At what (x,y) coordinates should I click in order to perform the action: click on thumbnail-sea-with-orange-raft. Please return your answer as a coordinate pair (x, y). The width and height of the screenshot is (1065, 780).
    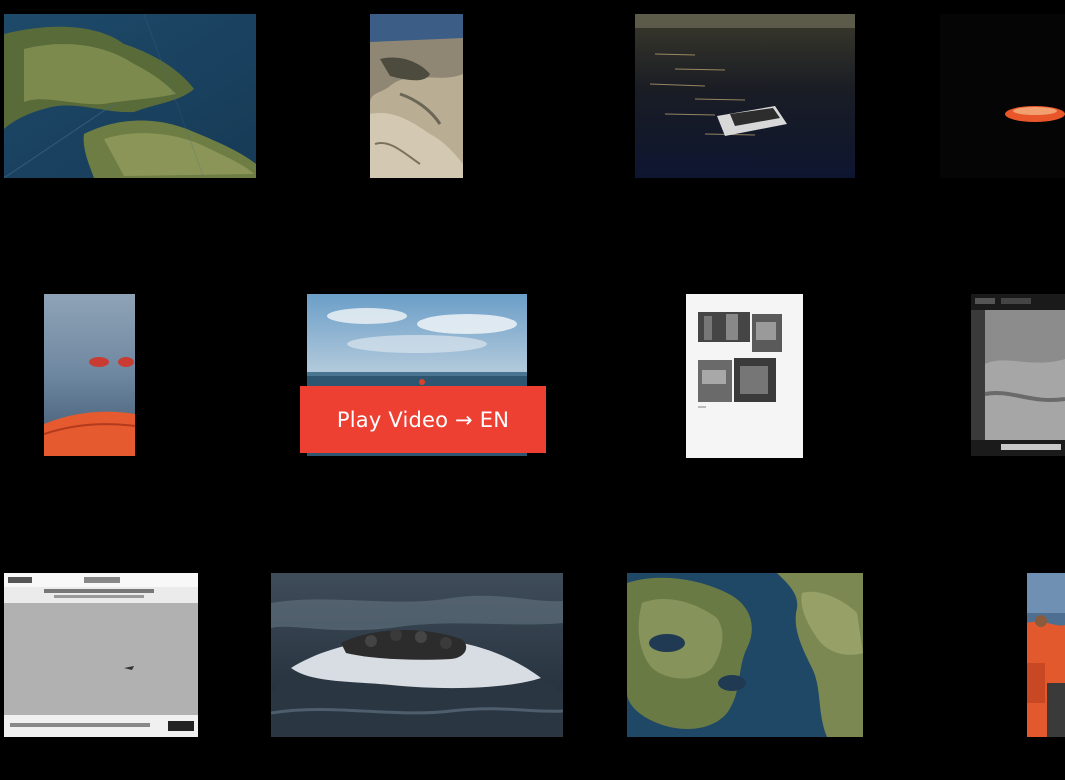
    Looking at the image, I should click on (89, 375).